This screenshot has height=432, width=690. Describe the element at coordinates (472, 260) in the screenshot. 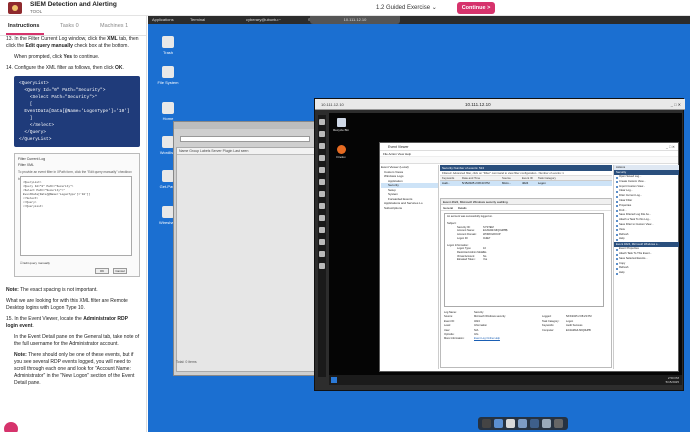

I see `desc-logon-row: Elevated Token: Yes` at that location.